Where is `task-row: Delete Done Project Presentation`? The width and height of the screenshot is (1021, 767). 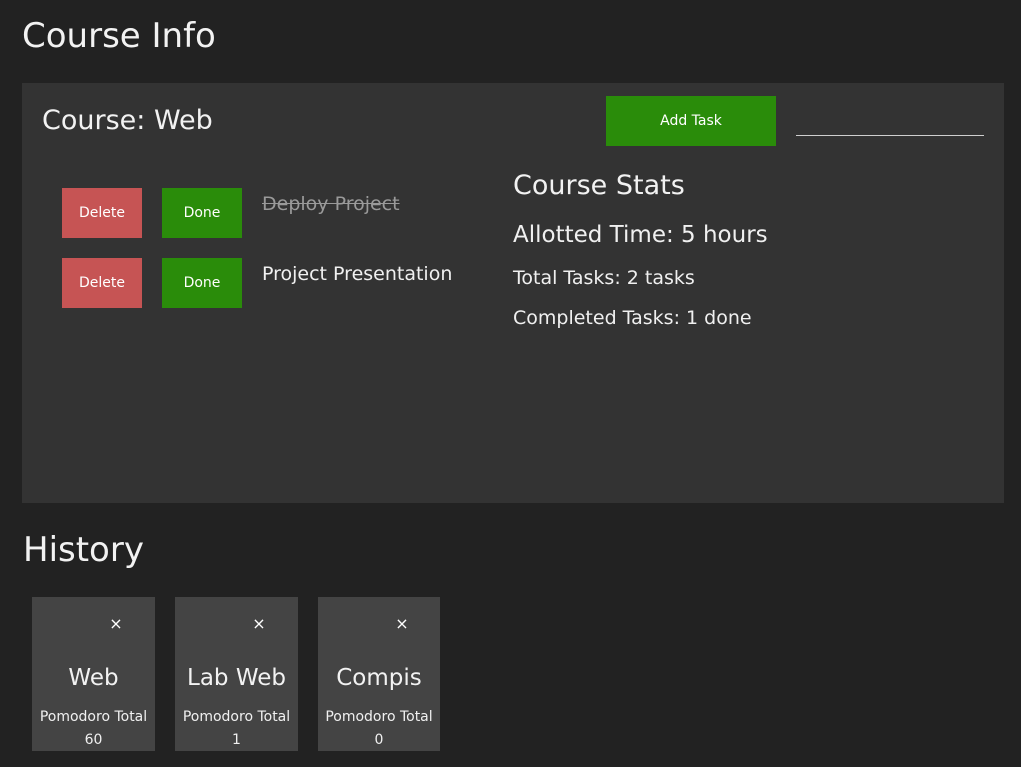
task-row: Delete Done Project Presentation is located at coordinates (272, 283).